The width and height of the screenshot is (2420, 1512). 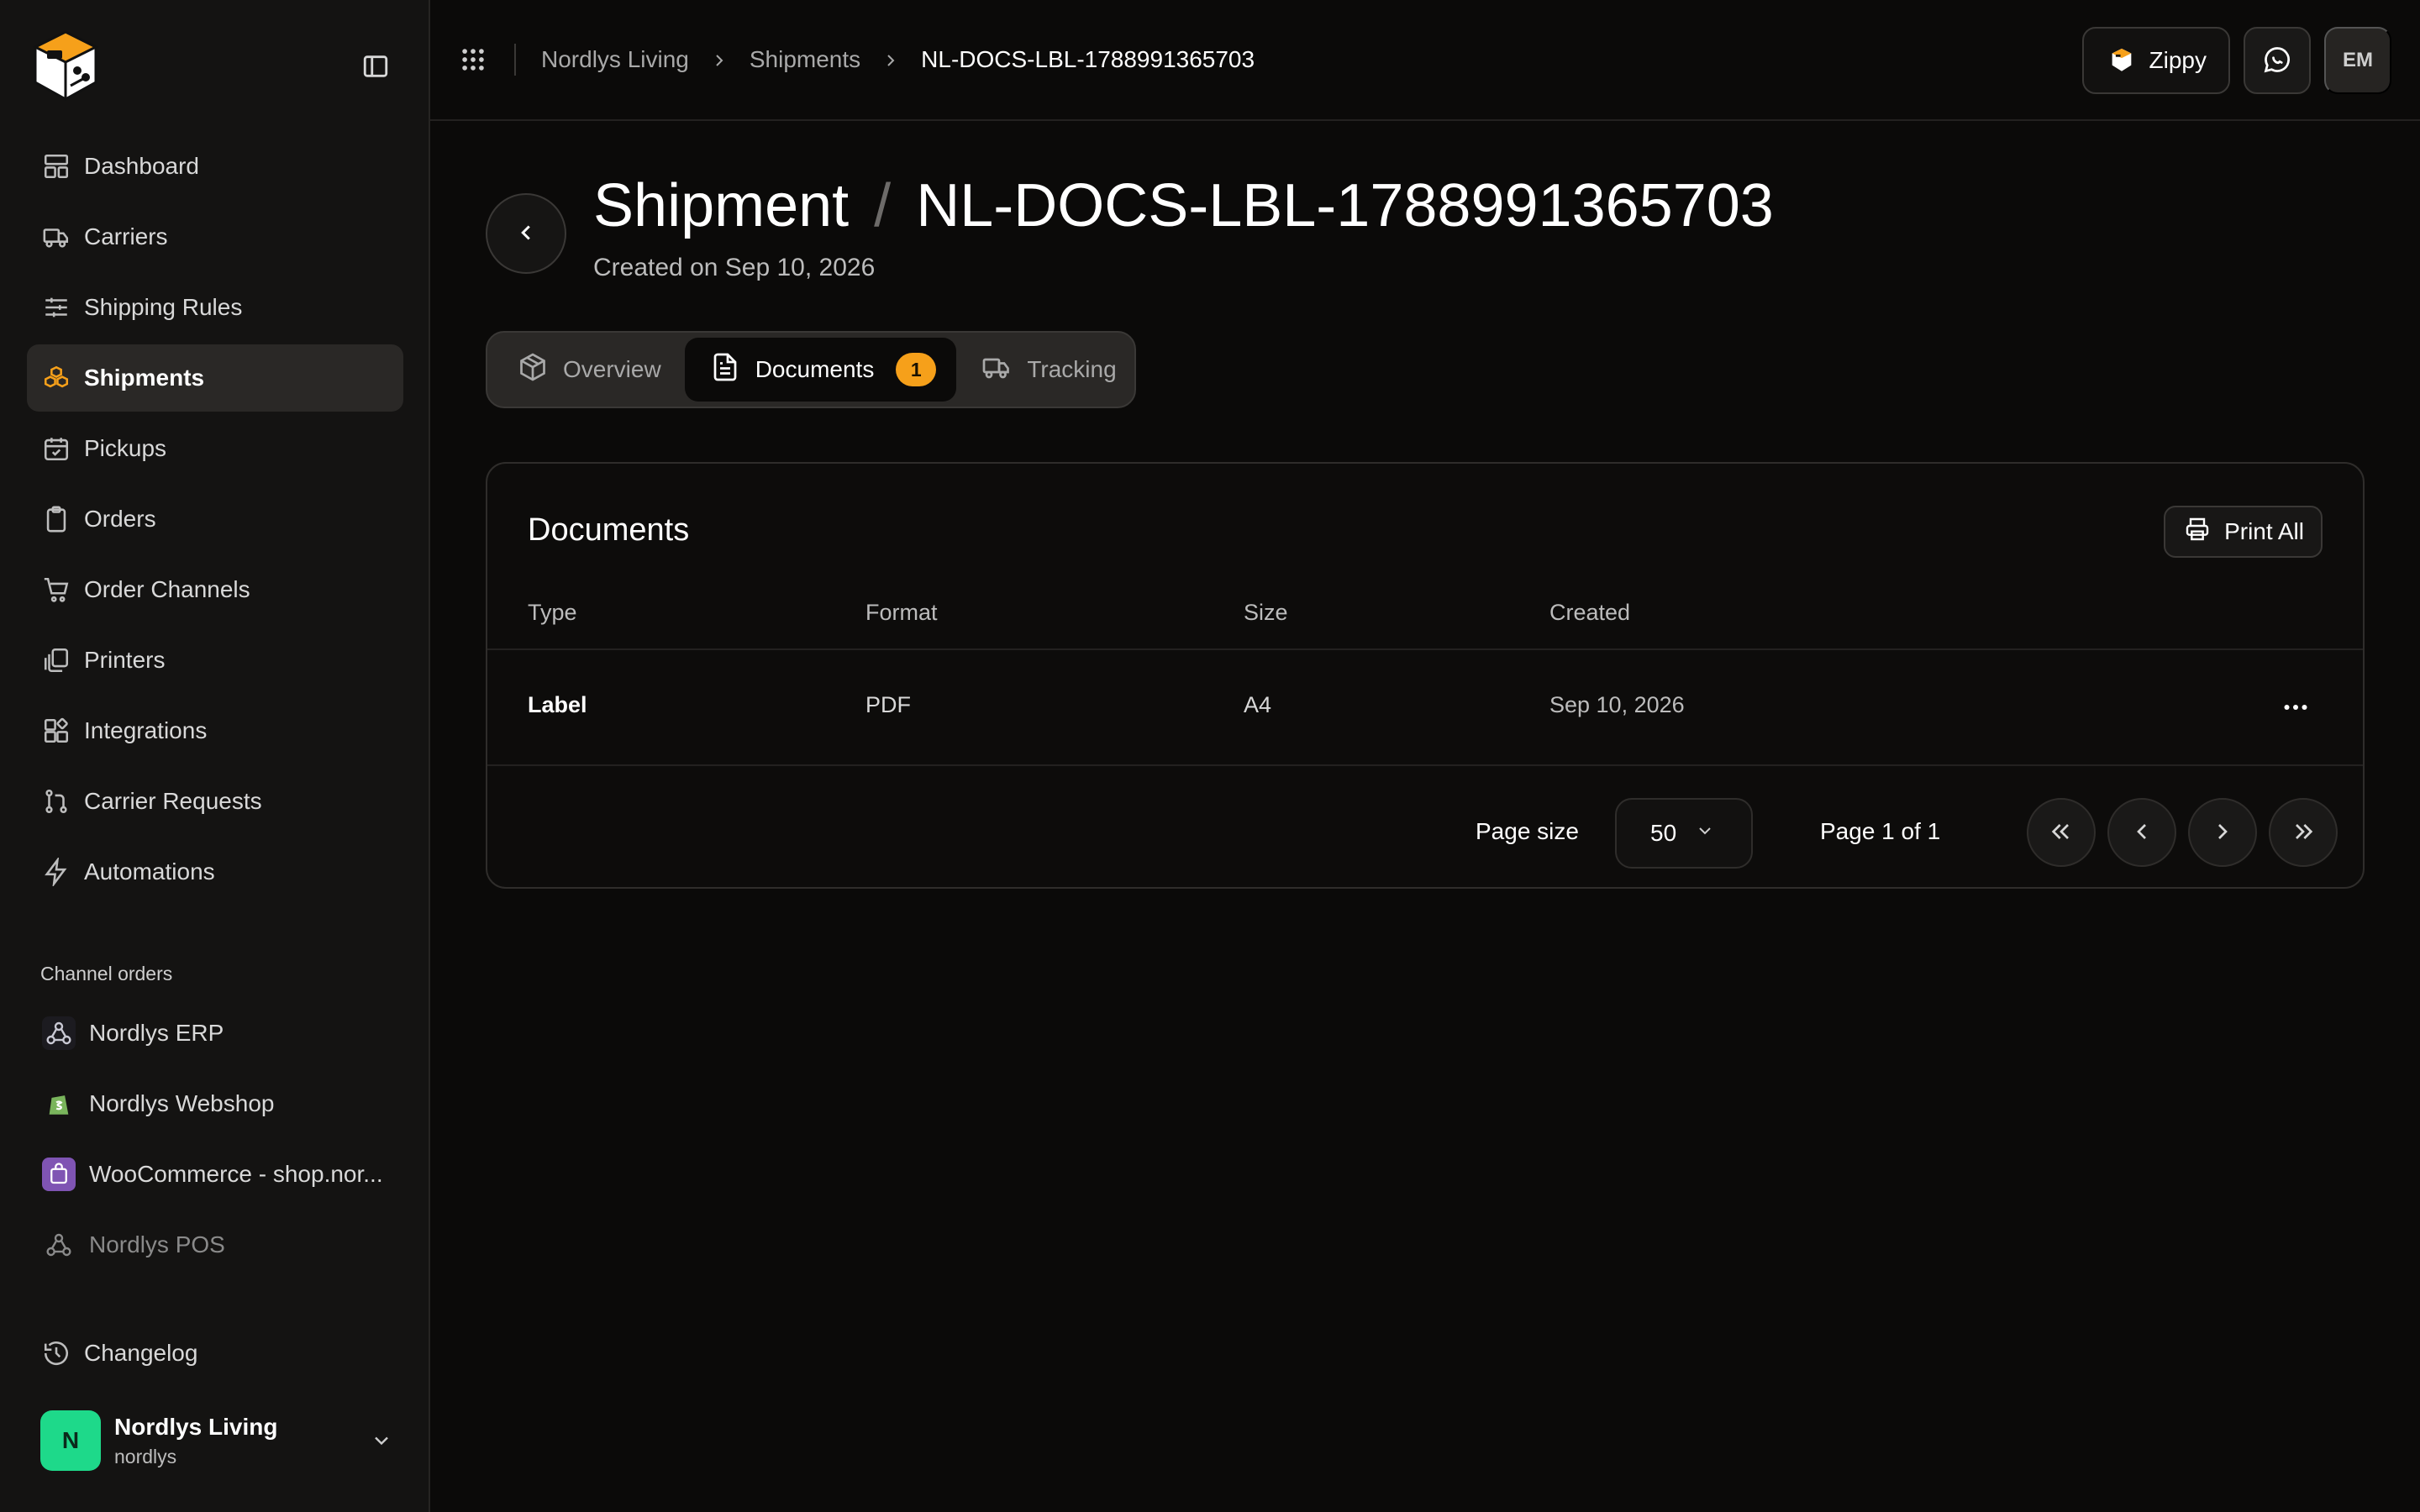 I want to click on channel-item-nordlys-erp: Nordlys ERP, so click(x=215, y=1033).